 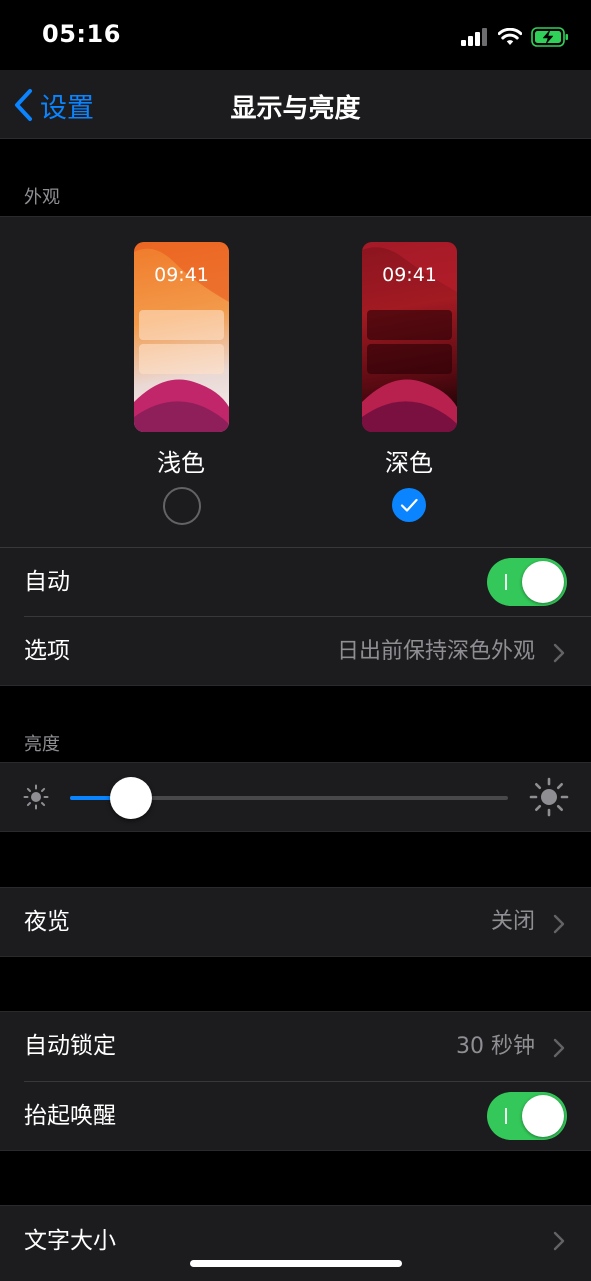 What do you see at coordinates (295, 1243) in the screenshot?
I see `text-size-group: 文字大小` at bounding box center [295, 1243].